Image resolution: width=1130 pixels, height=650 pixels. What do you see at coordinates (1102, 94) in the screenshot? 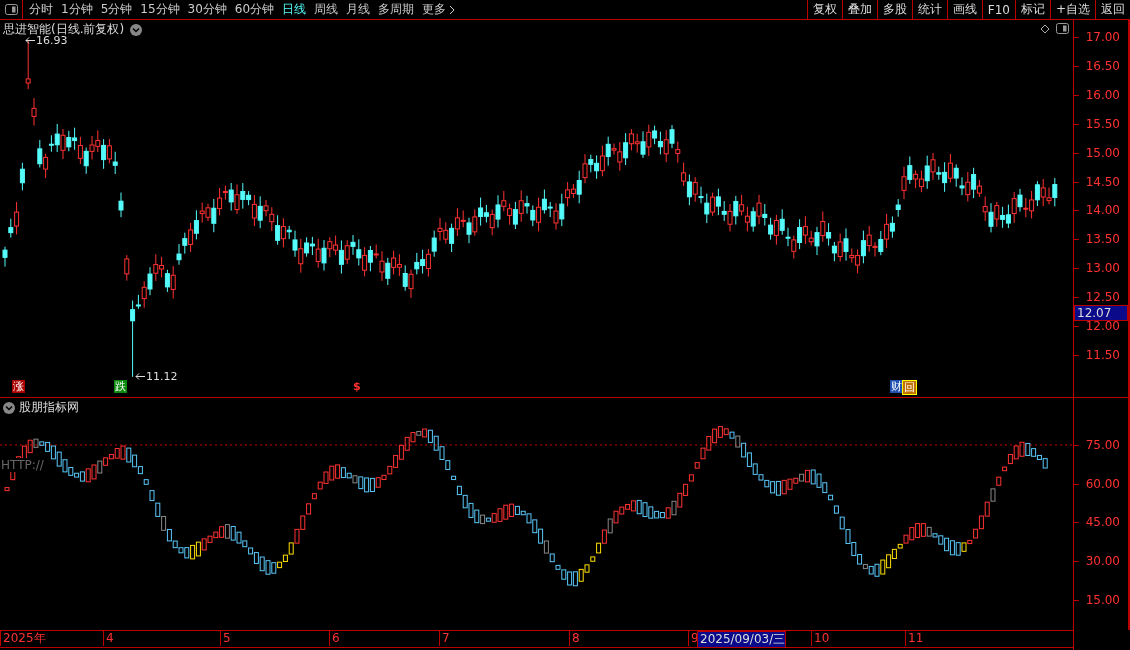
I see `price-axis-label: 16.00` at bounding box center [1102, 94].